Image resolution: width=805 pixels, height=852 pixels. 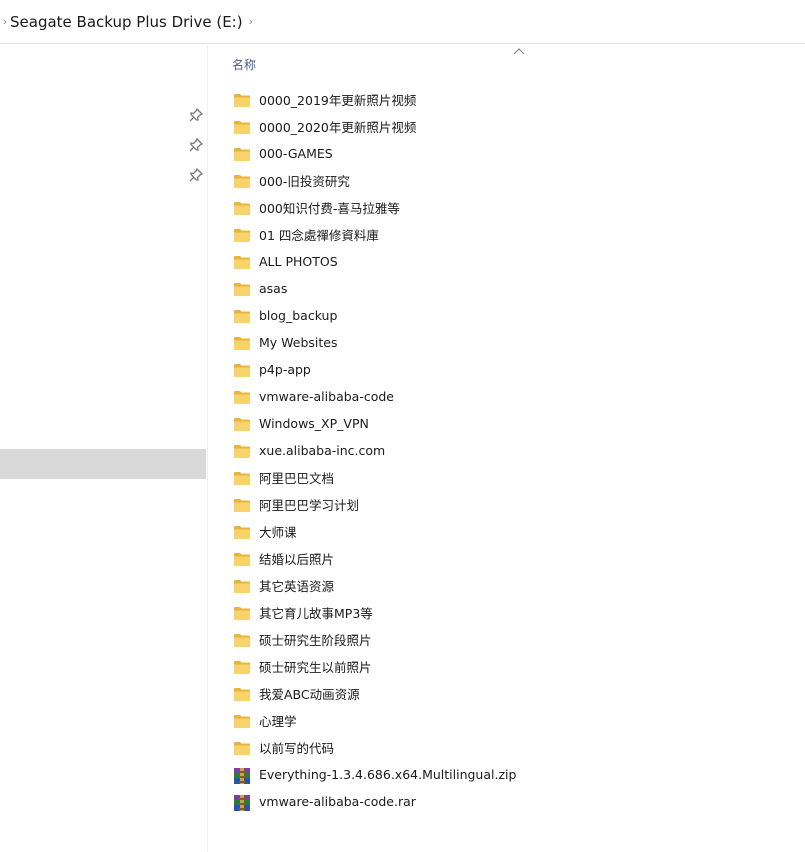 I want to click on item-name: 000知识付费-喜马拉雅等, so click(x=329, y=208).